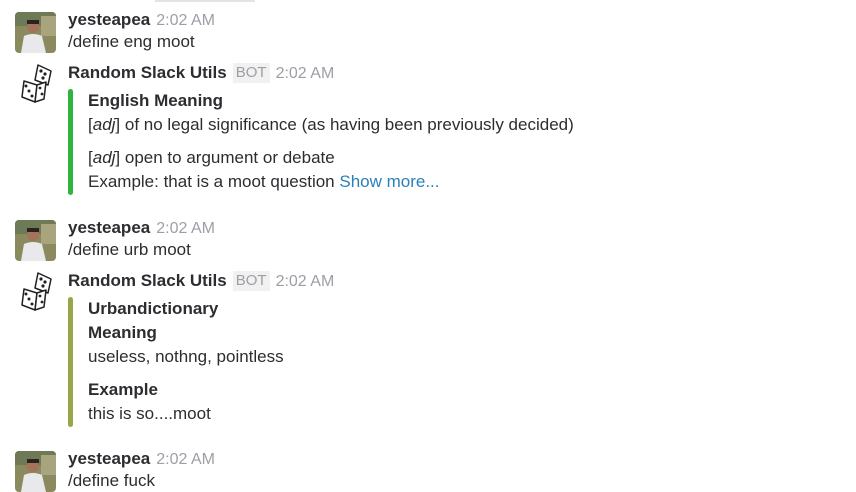  What do you see at coordinates (111, 480) in the screenshot?
I see `message-text: /define fuck` at bounding box center [111, 480].